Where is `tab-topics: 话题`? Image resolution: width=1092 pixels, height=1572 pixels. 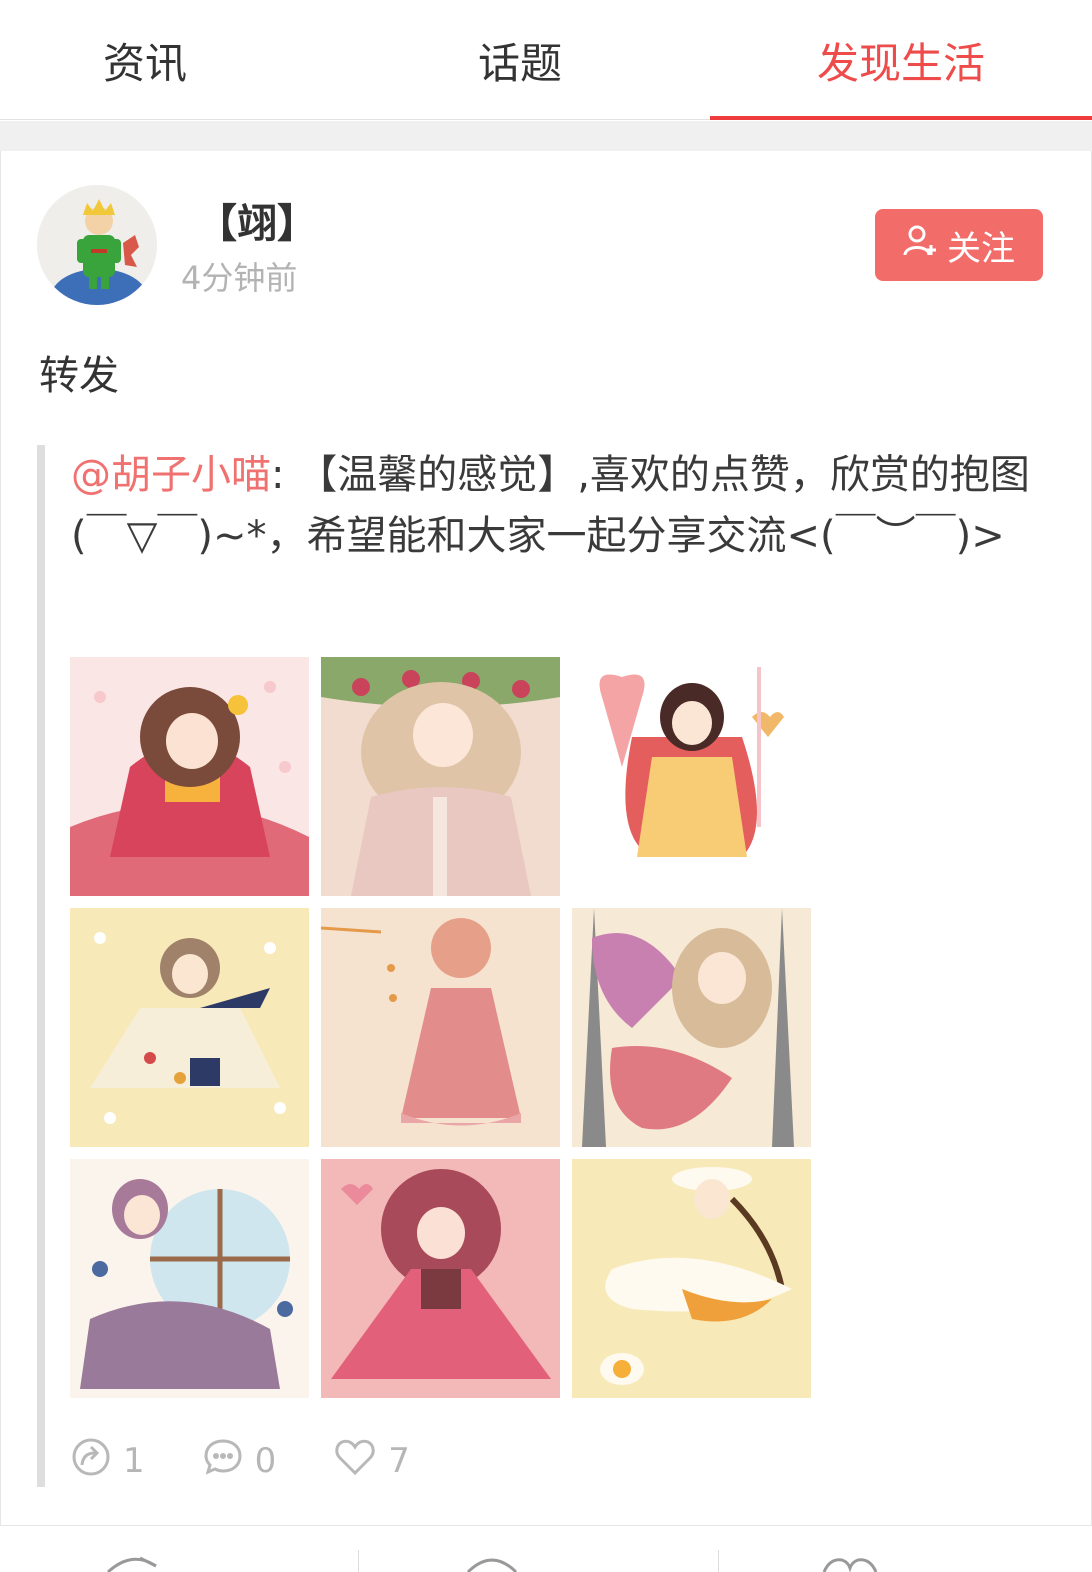 tab-topics: 话题 is located at coordinates (520, 60).